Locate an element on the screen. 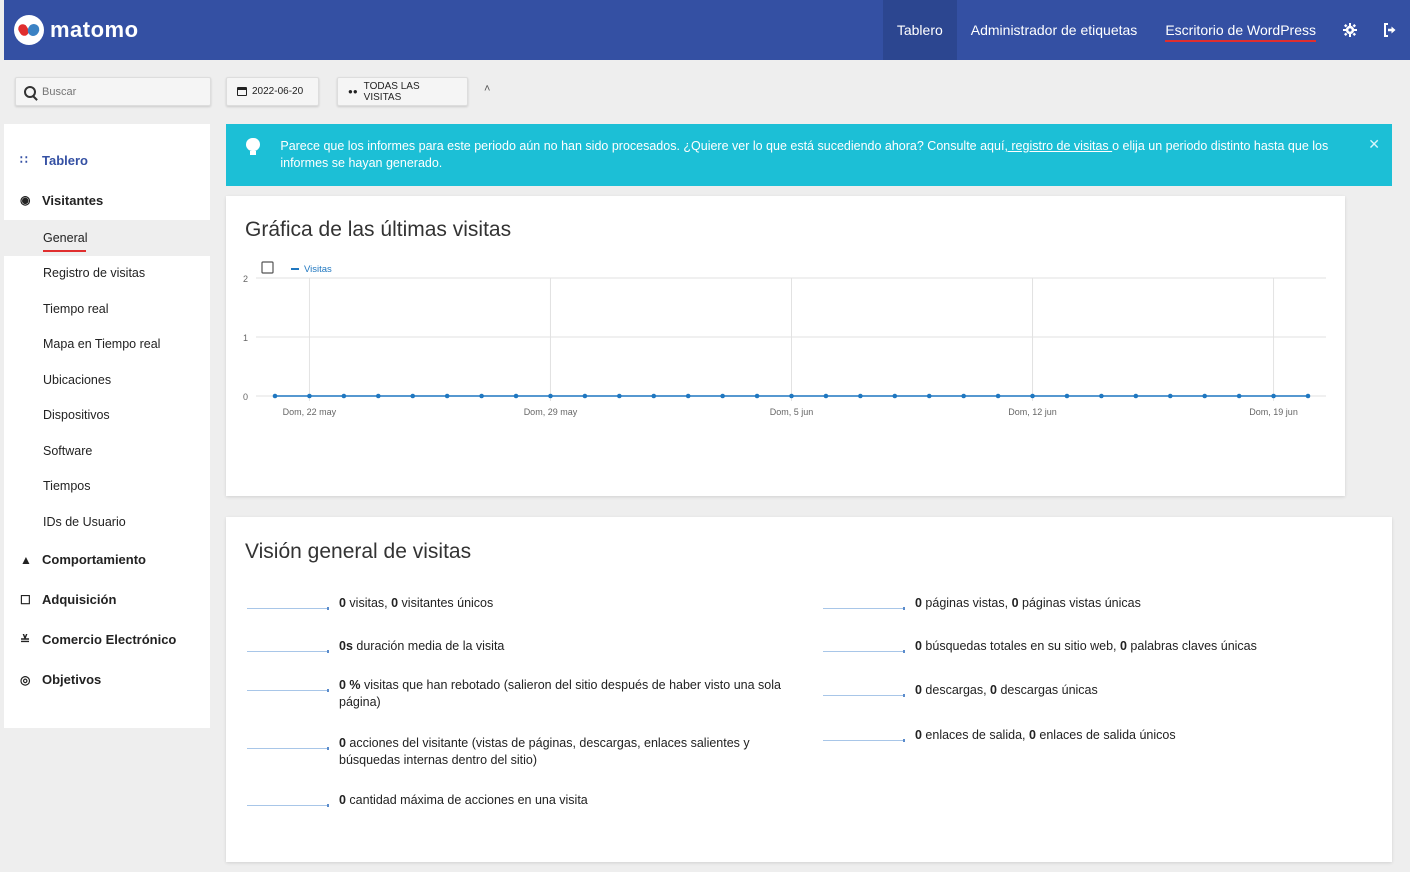 This screenshot has width=1410, height=872. search-box is located at coordinates (113, 91).